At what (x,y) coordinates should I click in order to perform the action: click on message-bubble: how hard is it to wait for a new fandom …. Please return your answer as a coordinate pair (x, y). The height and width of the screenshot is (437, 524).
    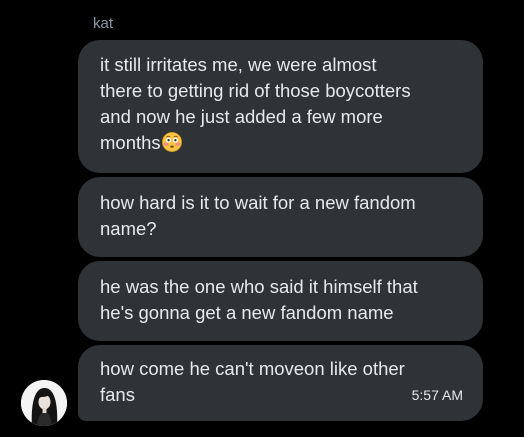
    Looking at the image, I should click on (280, 217).